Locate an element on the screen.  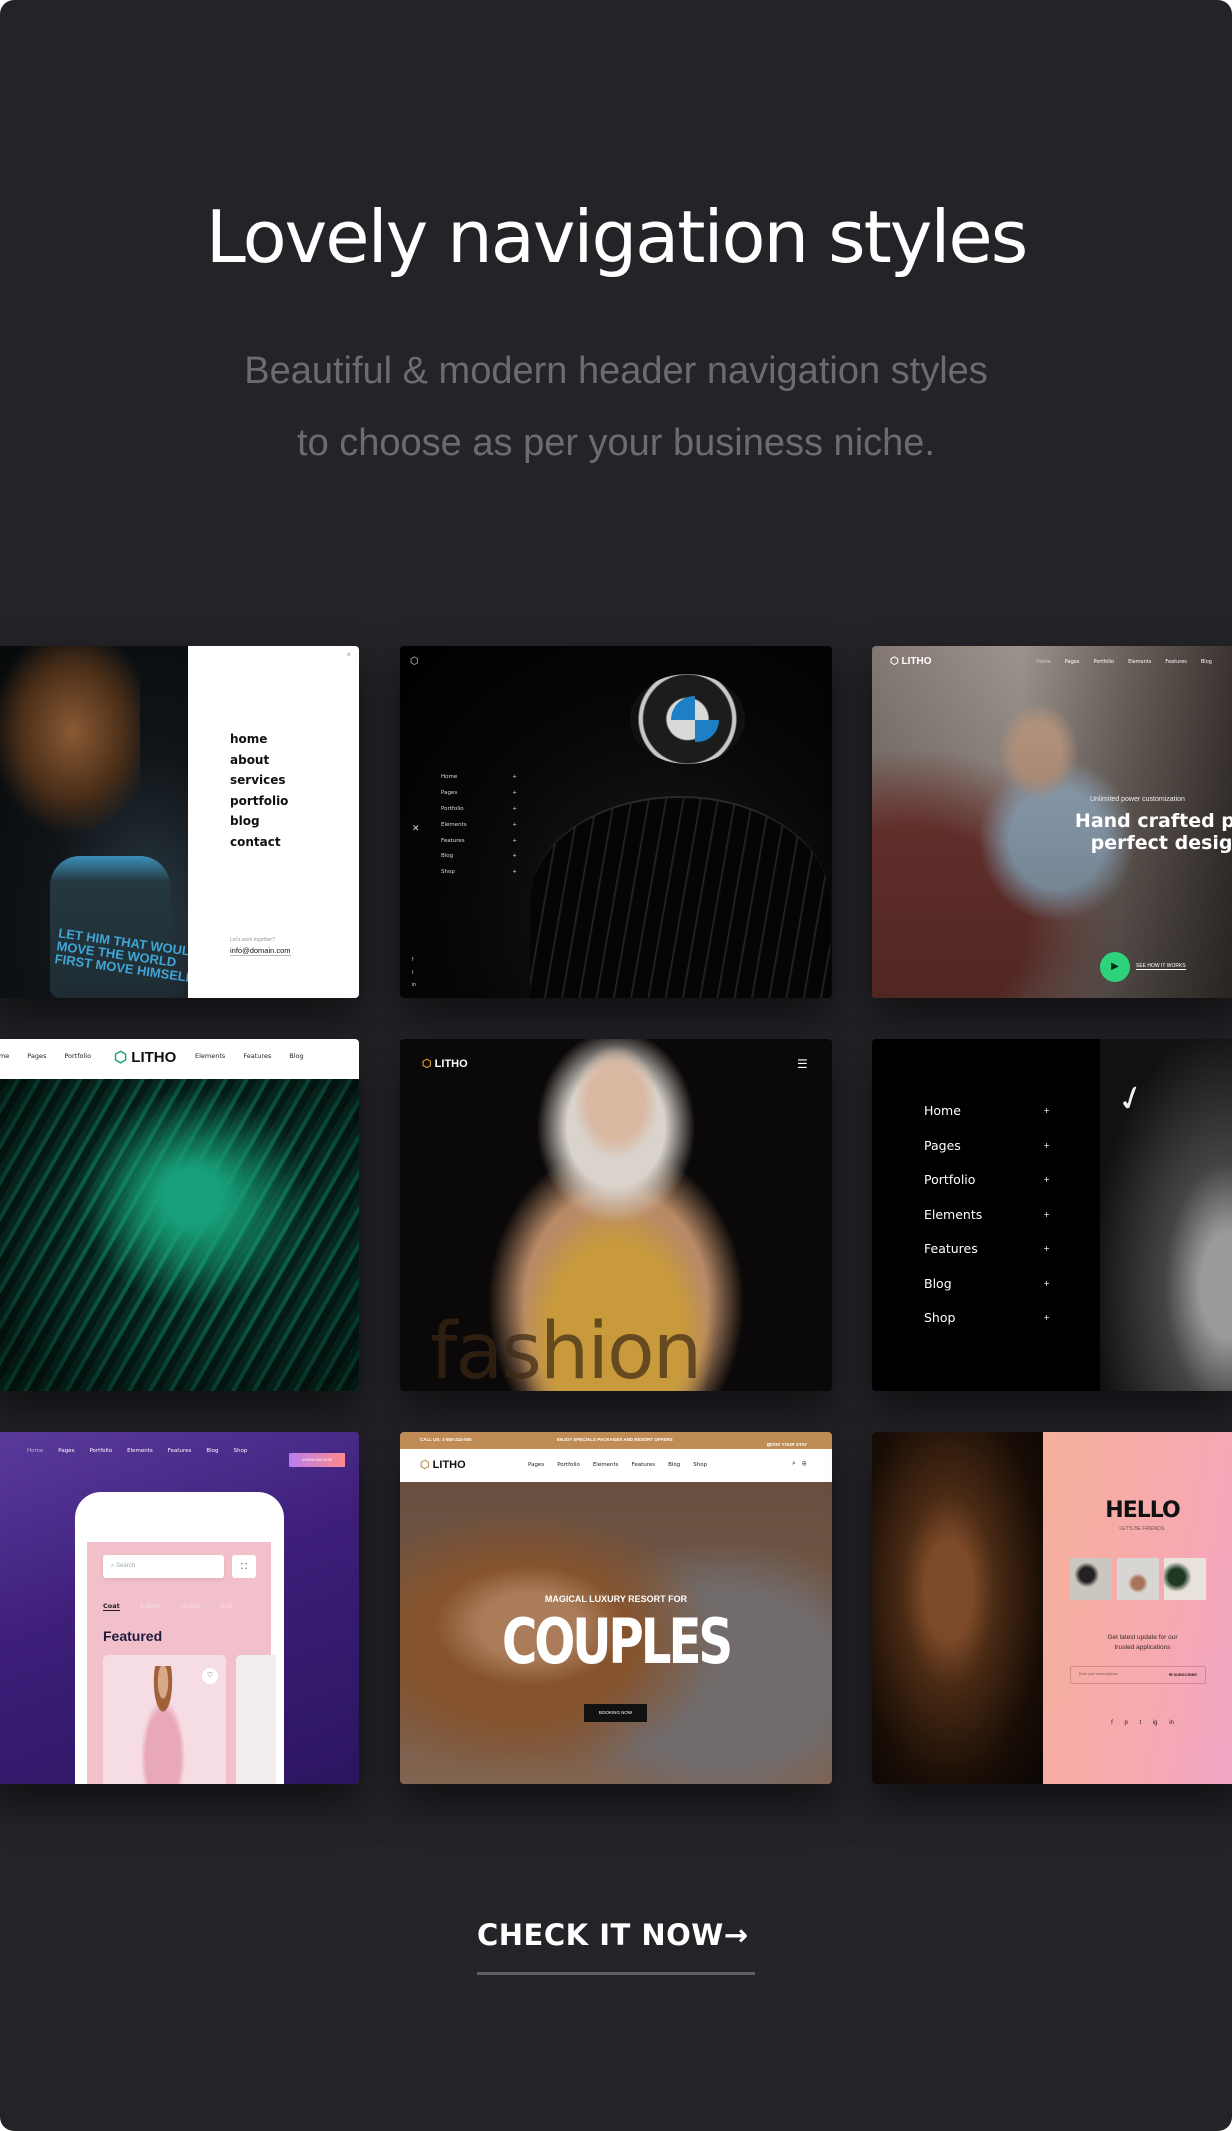
menu-item-home: home is located at coordinates (259, 739).